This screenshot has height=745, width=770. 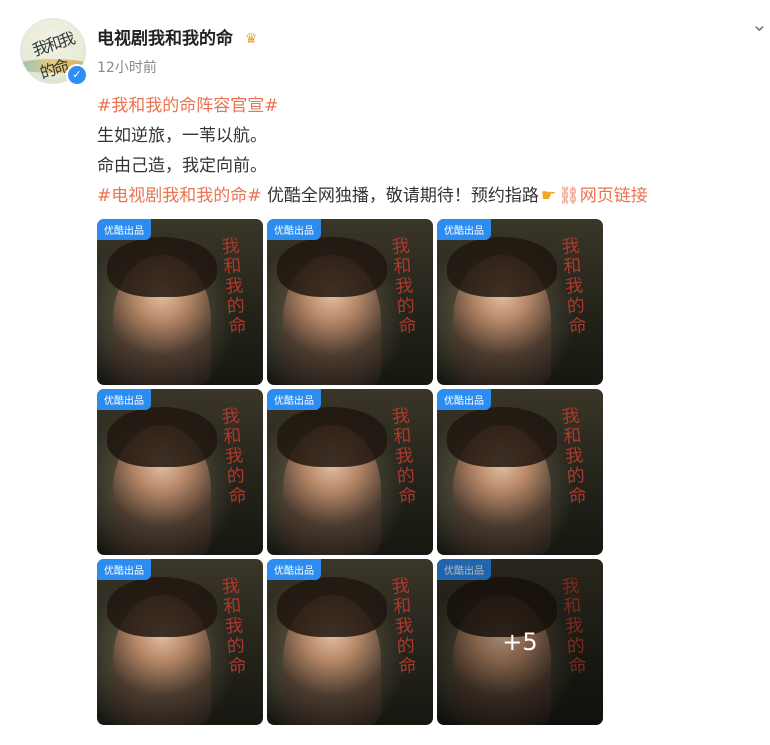 What do you see at coordinates (614, 196) in the screenshot?
I see `web-link-text: 网页链接` at bounding box center [614, 196].